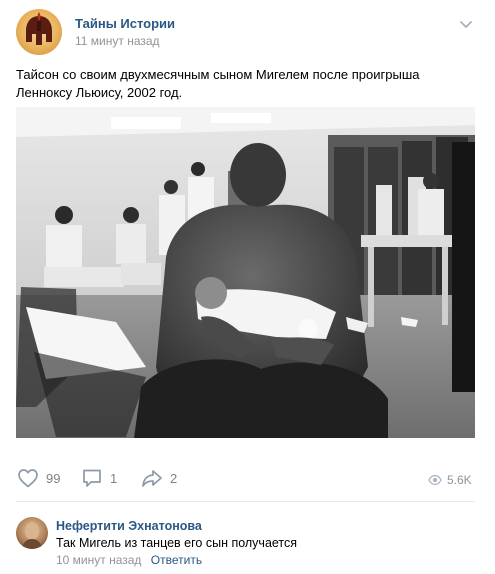 Image resolution: width=495 pixels, height=574 pixels. What do you see at coordinates (435, 480) in the screenshot?
I see `eye-icon` at bounding box center [435, 480].